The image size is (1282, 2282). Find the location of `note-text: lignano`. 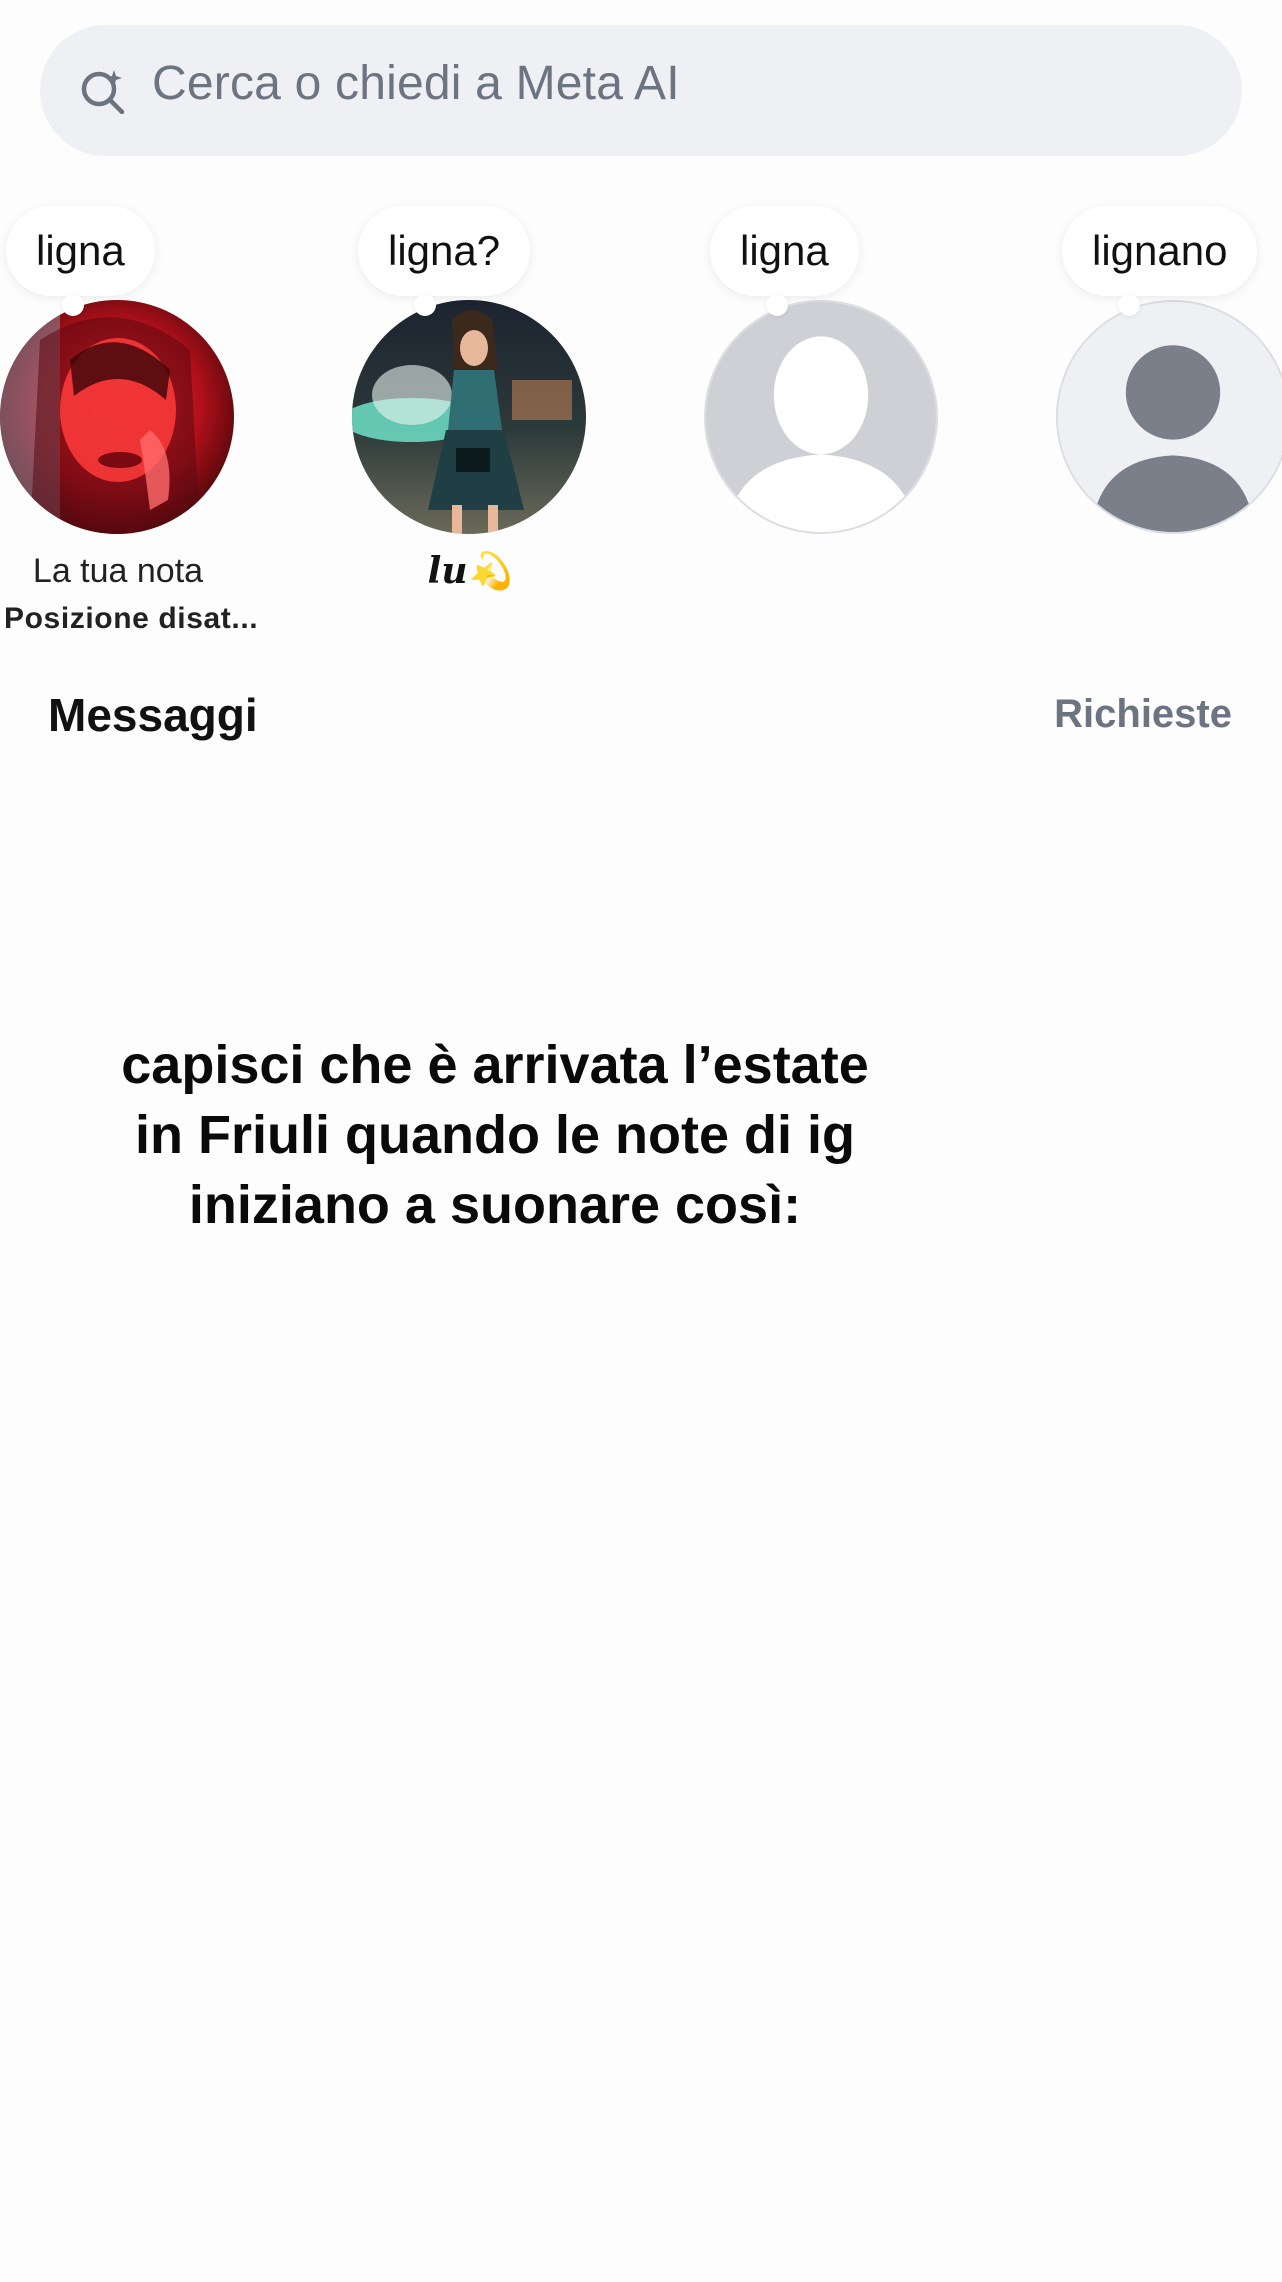

note-text: lignano is located at coordinates (1160, 250).